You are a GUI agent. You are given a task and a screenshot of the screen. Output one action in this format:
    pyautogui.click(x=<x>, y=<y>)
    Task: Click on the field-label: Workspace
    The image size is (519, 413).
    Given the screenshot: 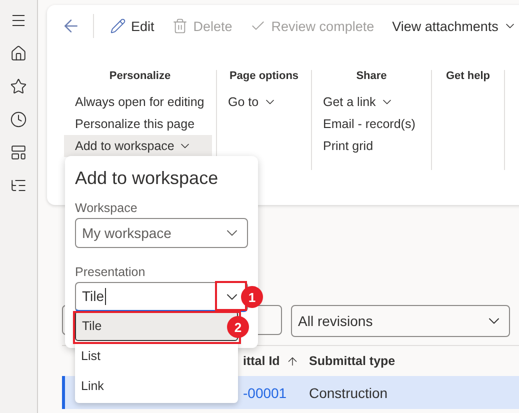 What is the action you would take?
    pyautogui.click(x=106, y=208)
    